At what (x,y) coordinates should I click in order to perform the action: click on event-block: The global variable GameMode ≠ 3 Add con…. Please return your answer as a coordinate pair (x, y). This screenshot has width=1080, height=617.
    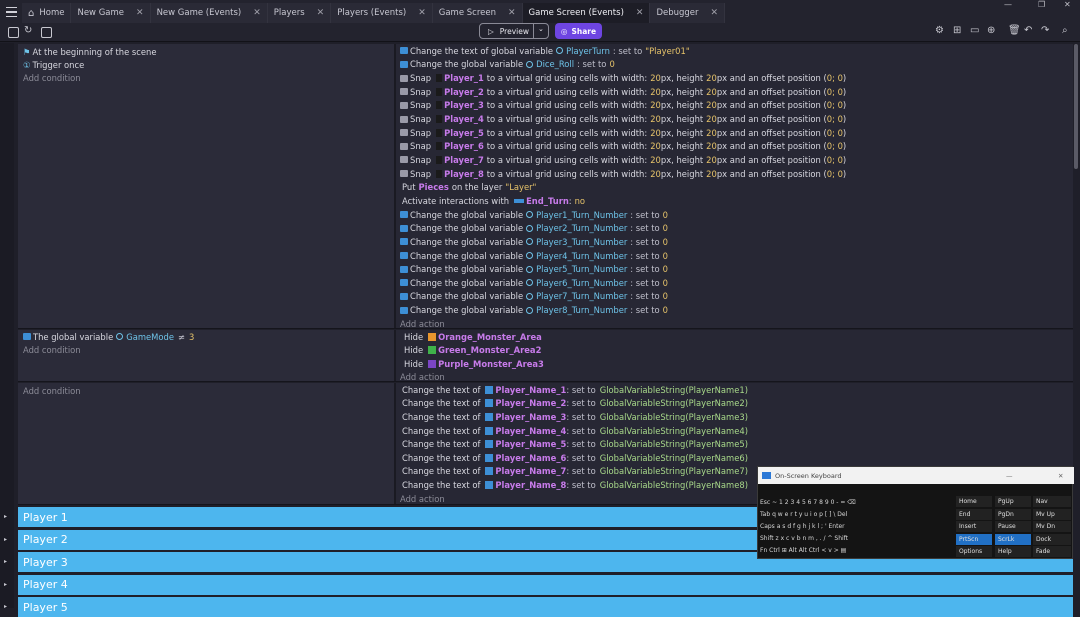
    Looking at the image, I should click on (545, 356).